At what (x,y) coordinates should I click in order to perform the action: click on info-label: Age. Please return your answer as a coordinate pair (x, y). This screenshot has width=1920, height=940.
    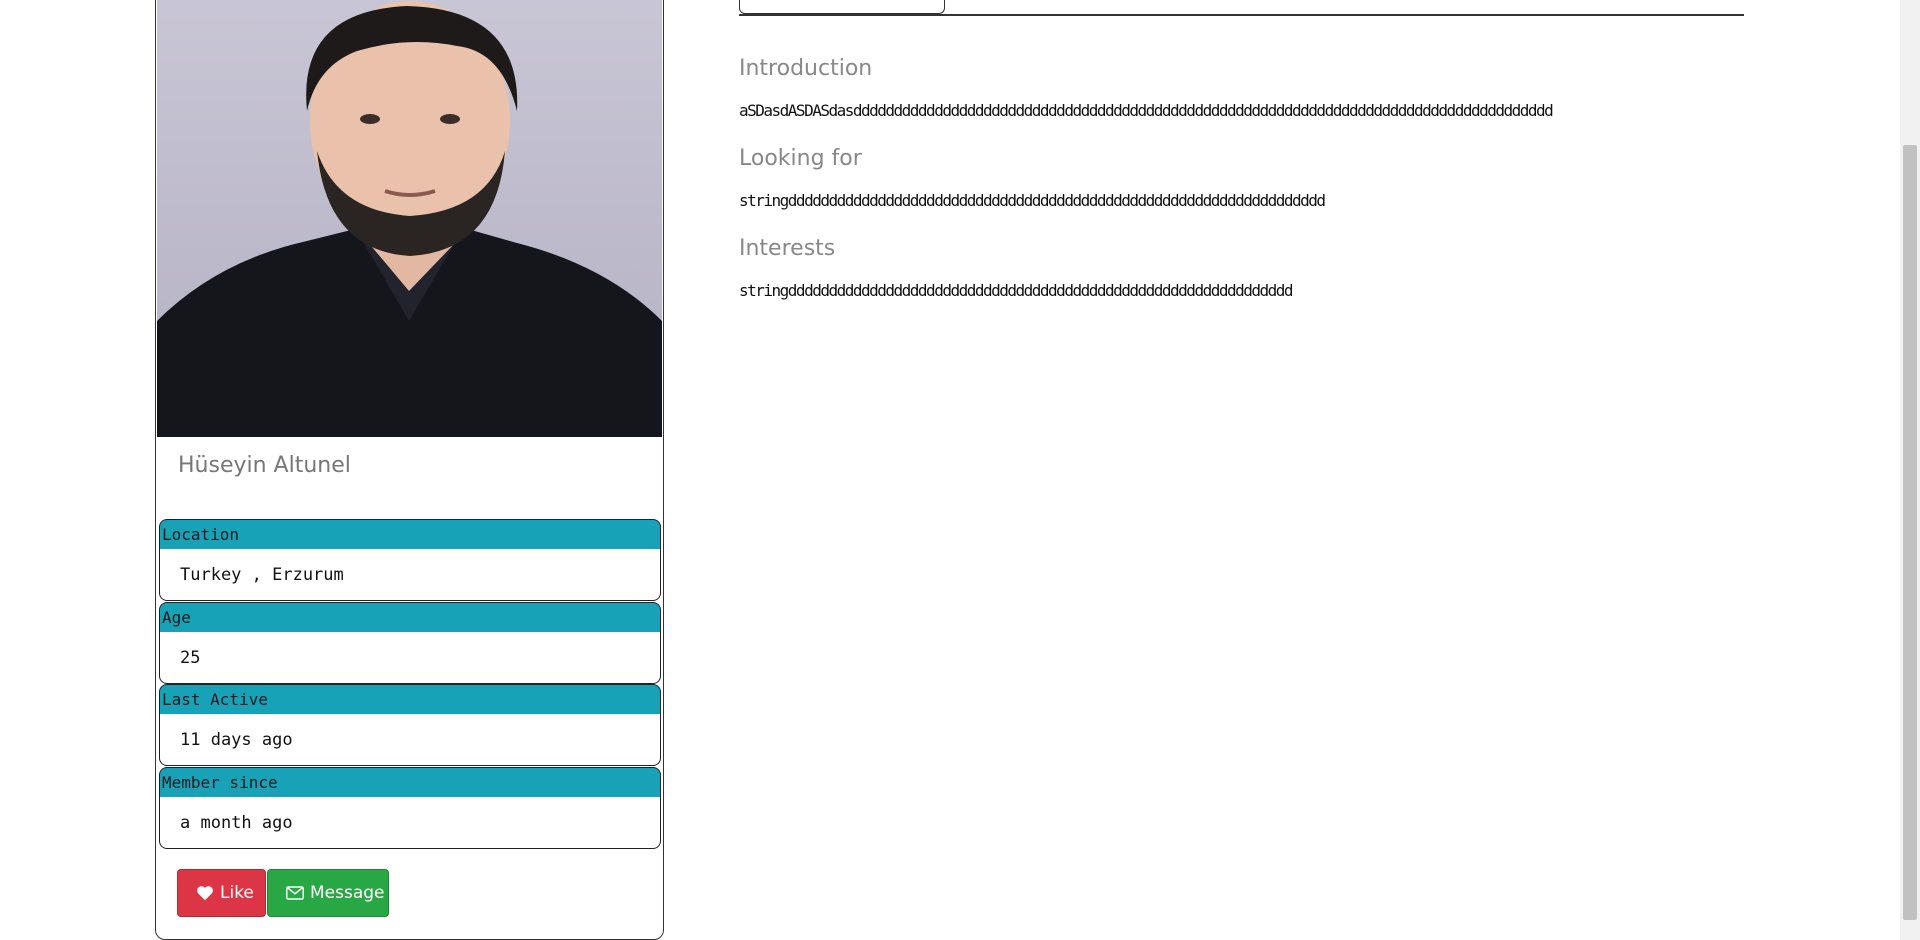
    Looking at the image, I should click on (410, 617).